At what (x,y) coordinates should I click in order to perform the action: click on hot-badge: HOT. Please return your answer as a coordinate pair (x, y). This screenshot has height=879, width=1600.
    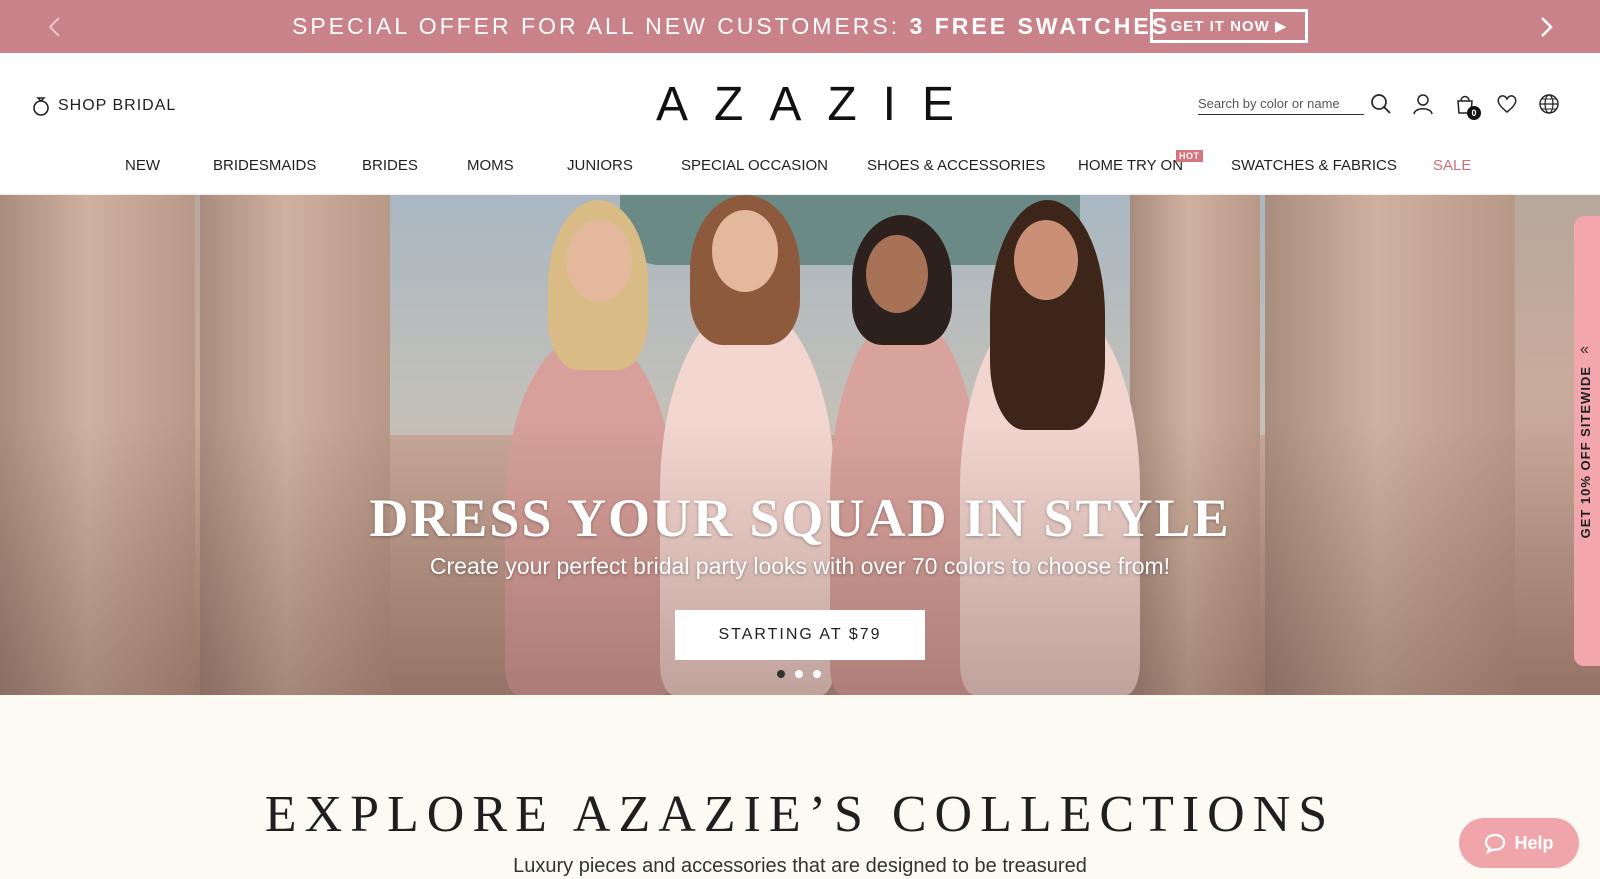
    Looking at the image, I should click on (1189, 156).